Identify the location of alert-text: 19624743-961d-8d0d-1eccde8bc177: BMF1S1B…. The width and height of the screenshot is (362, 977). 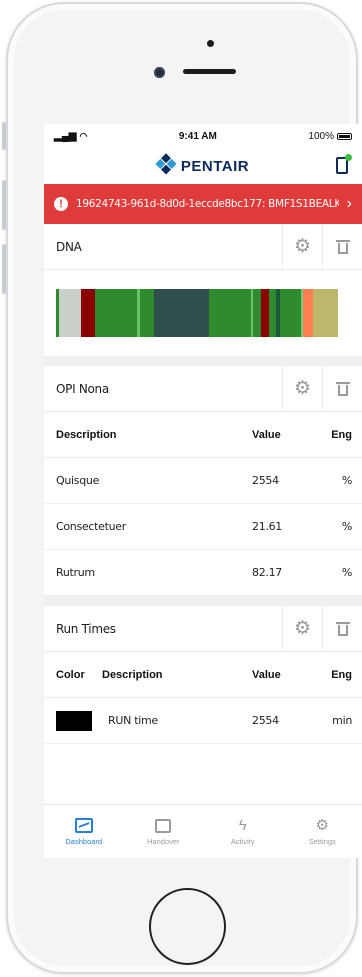
(207, 204).